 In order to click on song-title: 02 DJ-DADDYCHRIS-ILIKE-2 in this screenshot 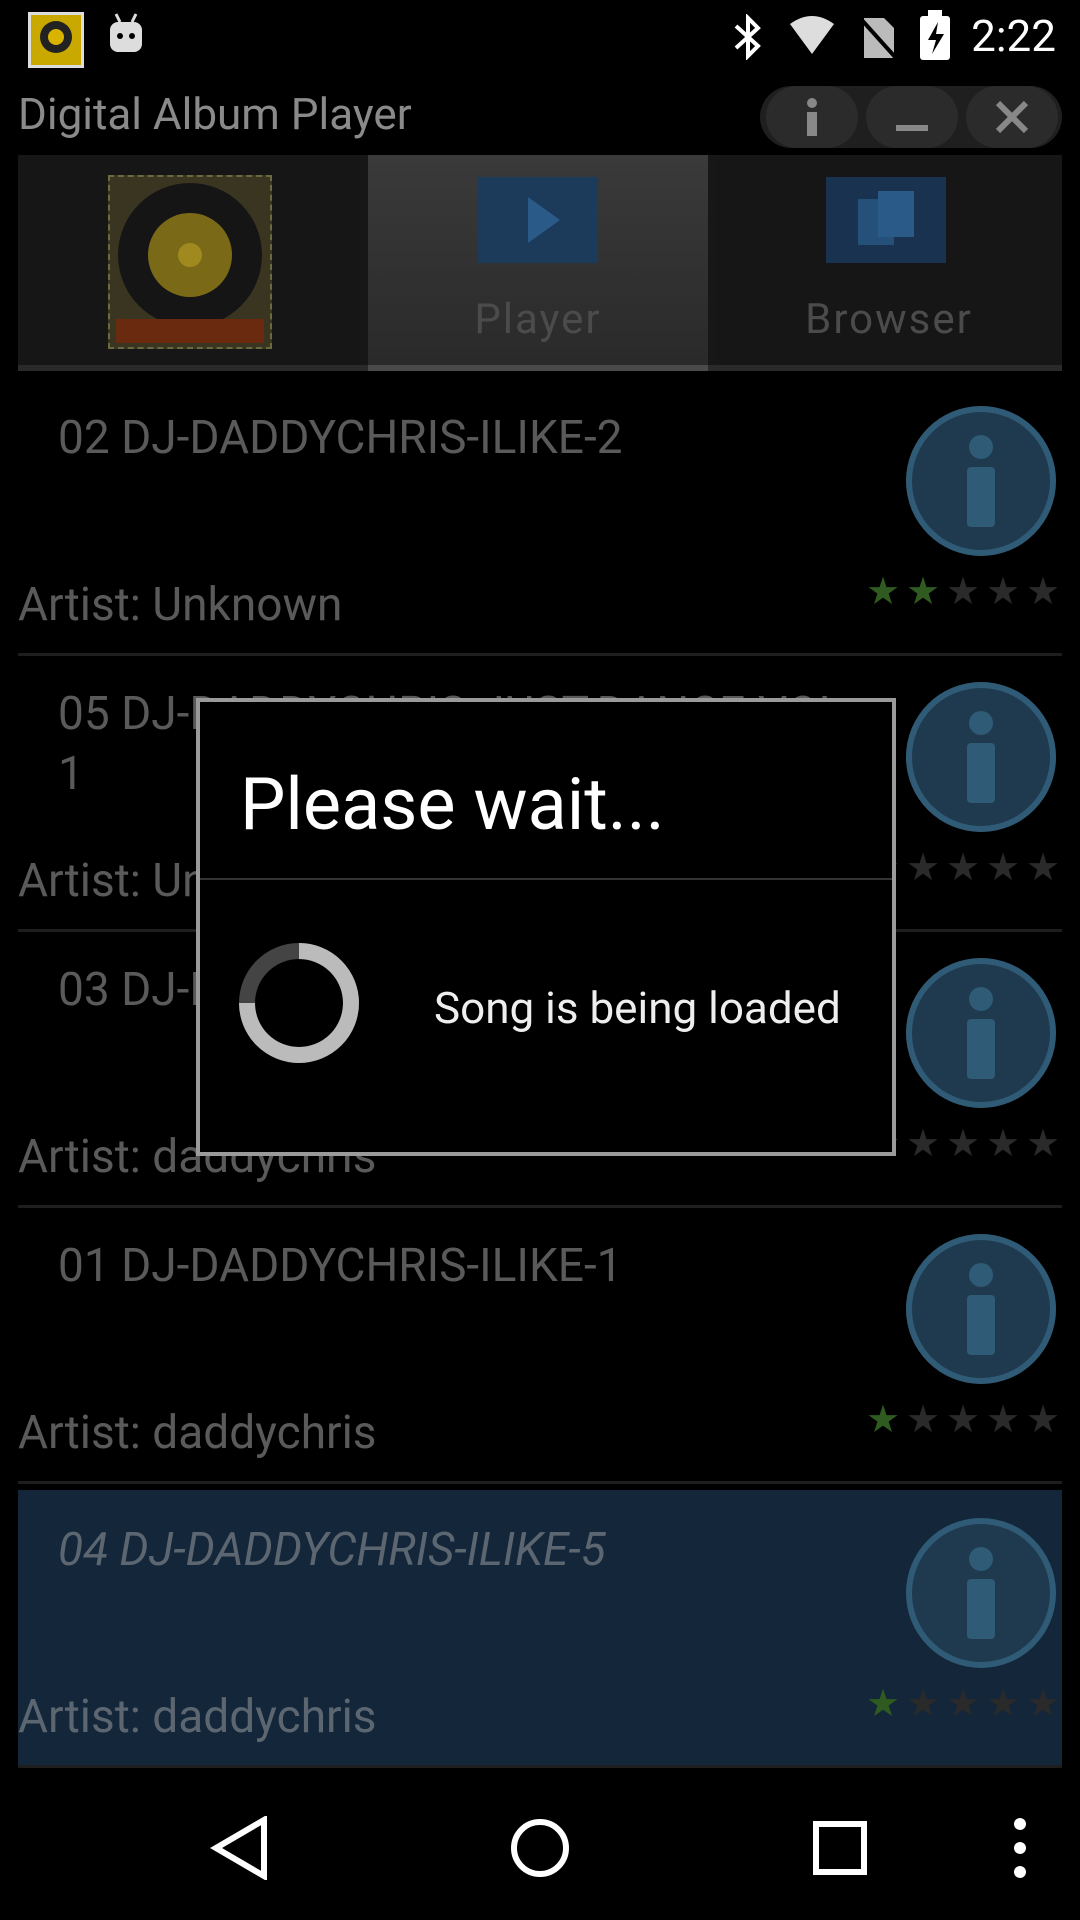, I will do `click(340, 438)`.